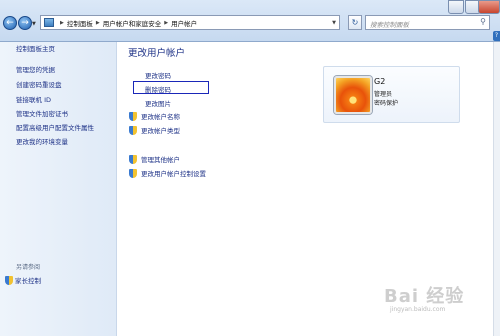 The height and width of the screenshot is (336, 500). I want to click on see-also-heading: 另请参阅, so click(28, 267).